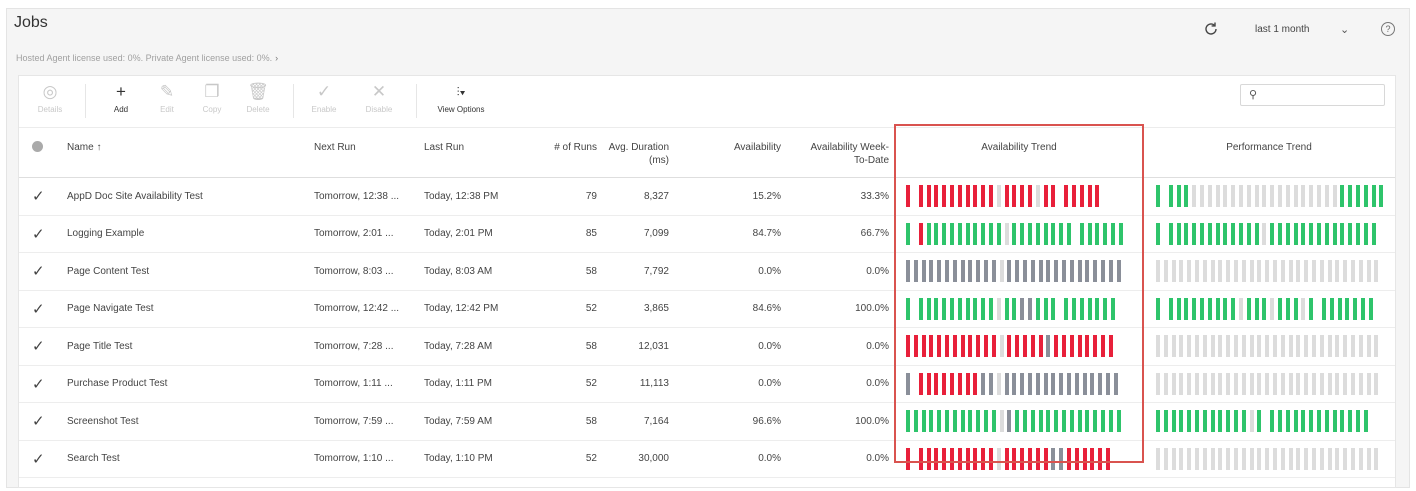 This screenshot has height=491, width=1416. I want to click on column-header-availability-week: Availability Week- To-Date, so click(835, 154).